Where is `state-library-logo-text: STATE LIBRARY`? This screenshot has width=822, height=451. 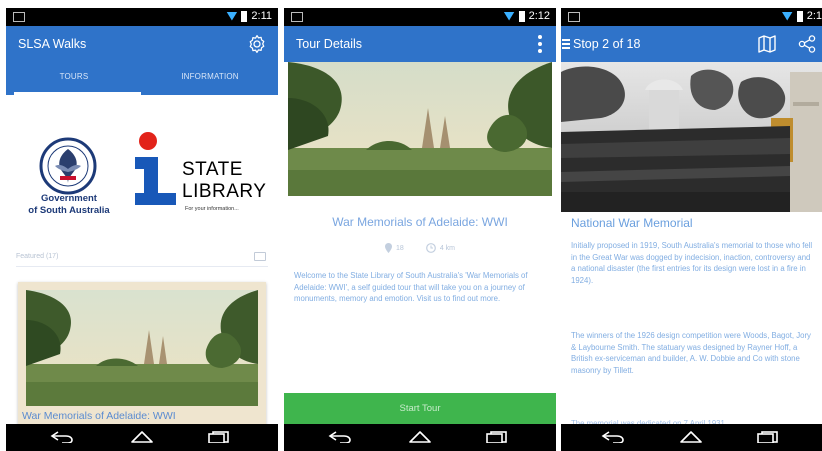 state-library-logo-text: STATE LIBRARY is located at coordinates (224, 180).